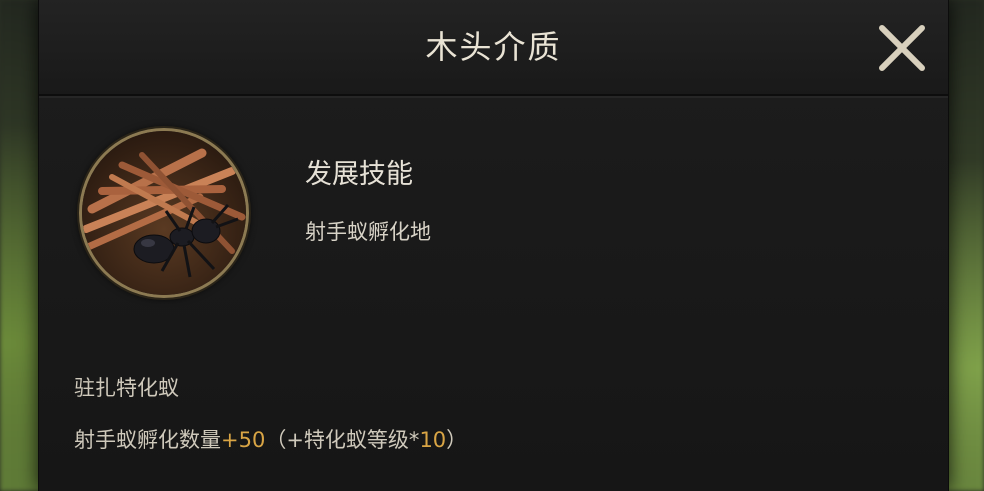  What do you see at coordinates (147, 440) in the screenshot?
I see `effect-prefix: 射手蚁孵化数量` at bounding box center [147, 440].